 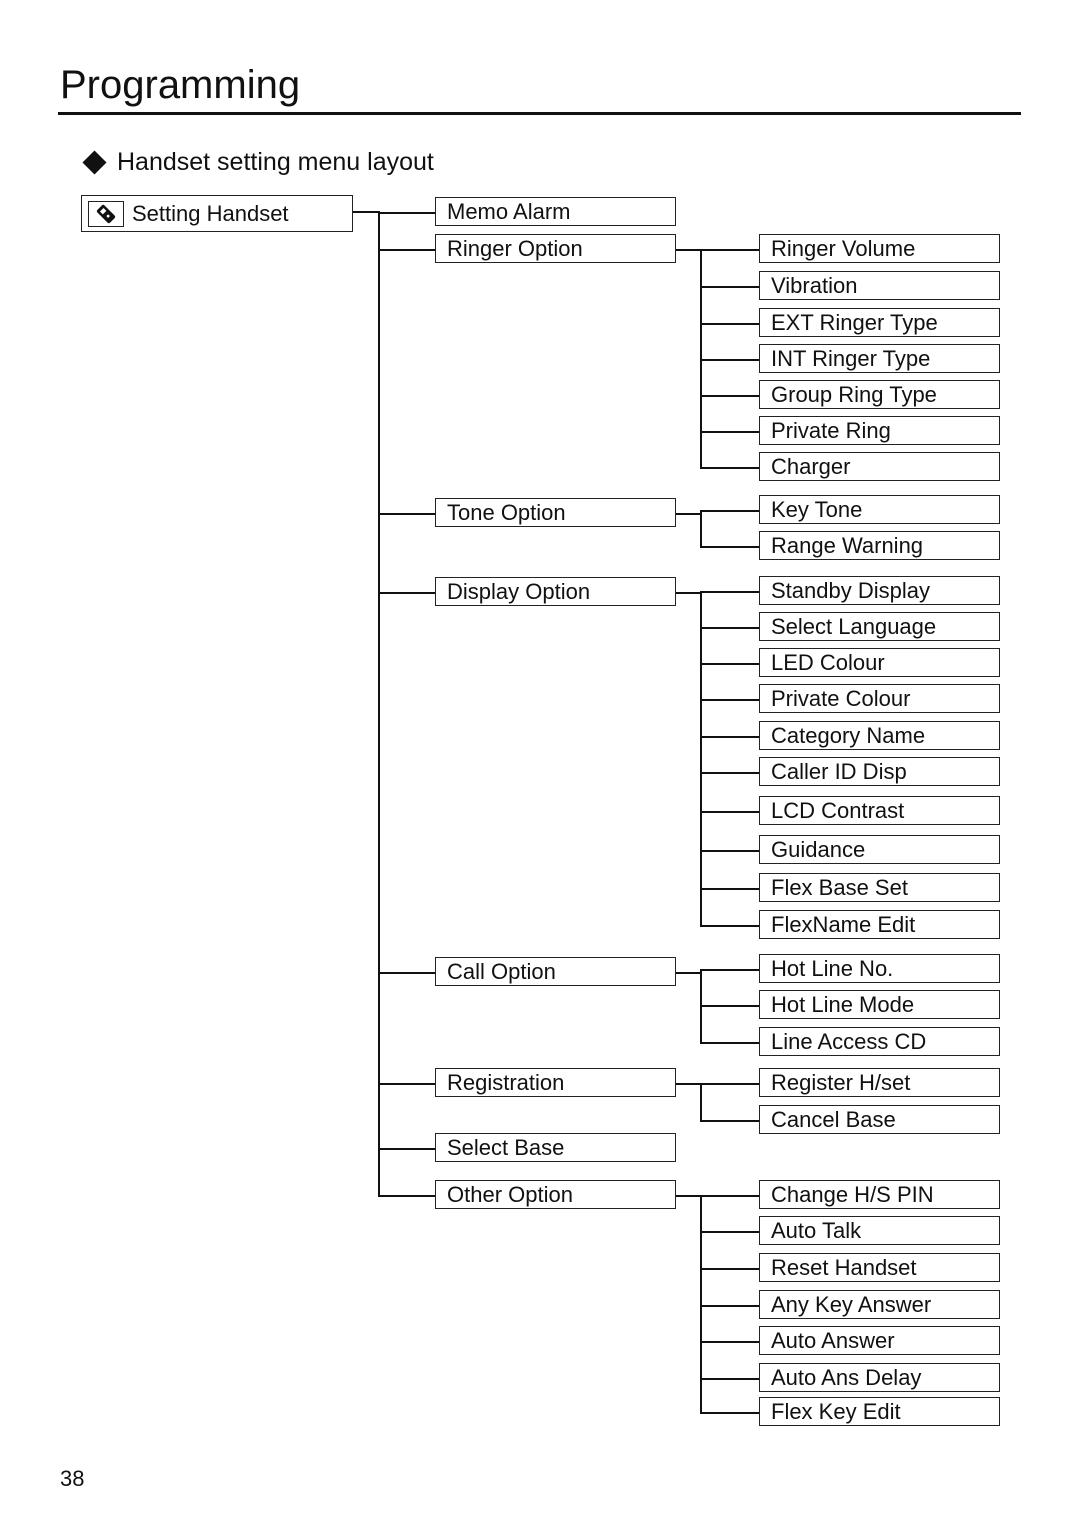 I want to click on menu-item-label: Private Colour, so click(x=841, y=698).